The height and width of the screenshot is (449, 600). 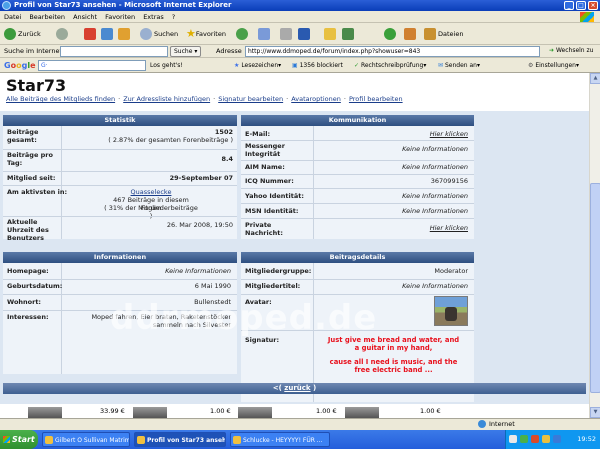 I want to click on scroll-thumb, so click(x=595, y=288).